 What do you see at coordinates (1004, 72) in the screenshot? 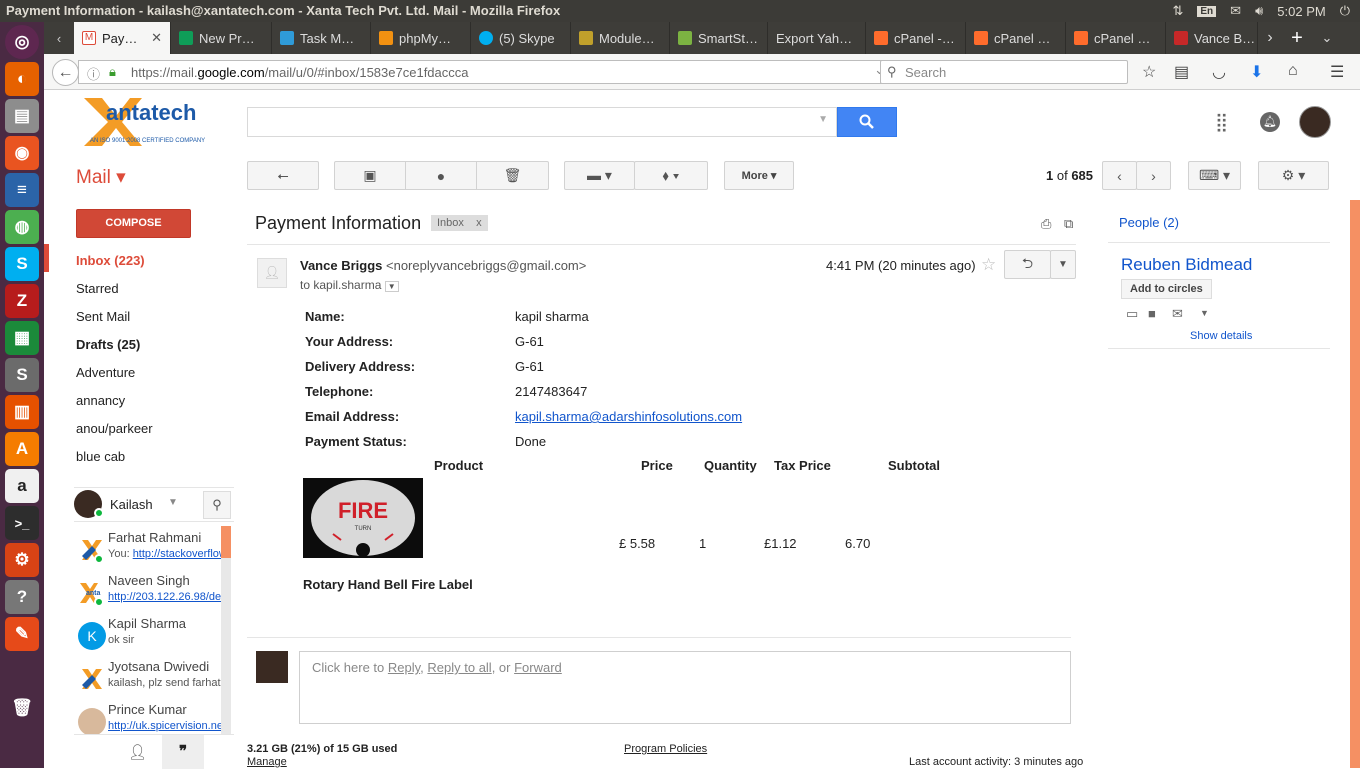
I see `browser-search-field: ⚲ Search` at bounding box center [1004, 72].